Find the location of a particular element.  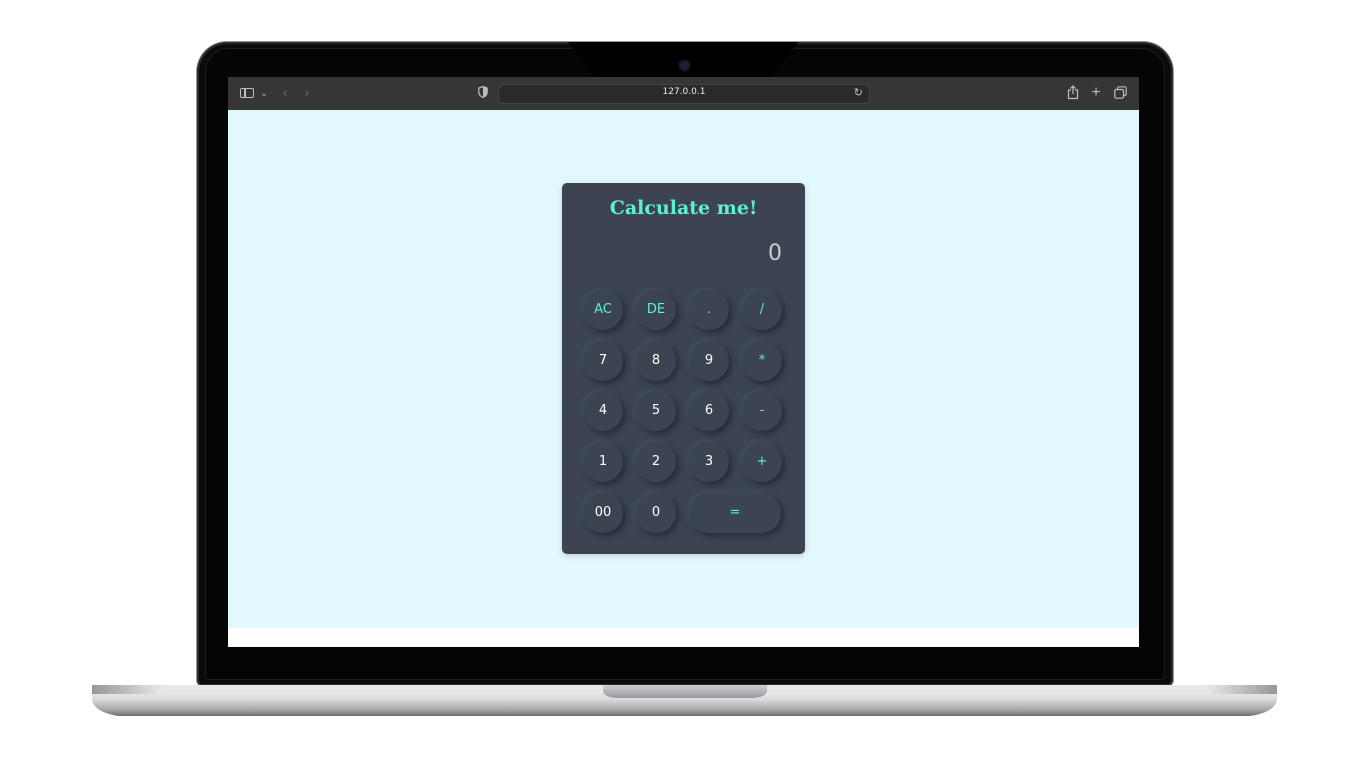

digit-5-button: 5 is located at coordinates (656, 411).